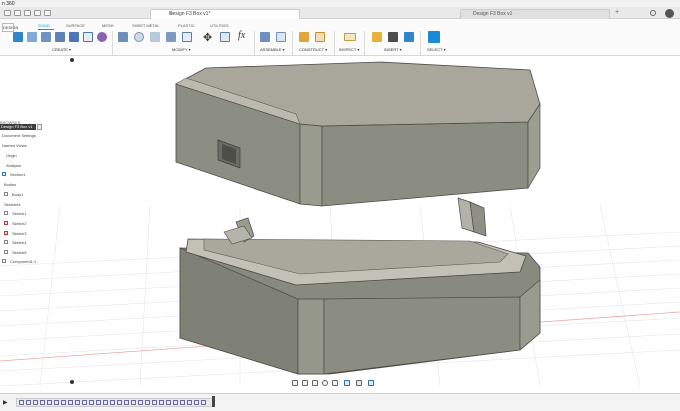  Describe the element at coordinates (669, 13) in the screenshot. I see `user-avatar` at that location.